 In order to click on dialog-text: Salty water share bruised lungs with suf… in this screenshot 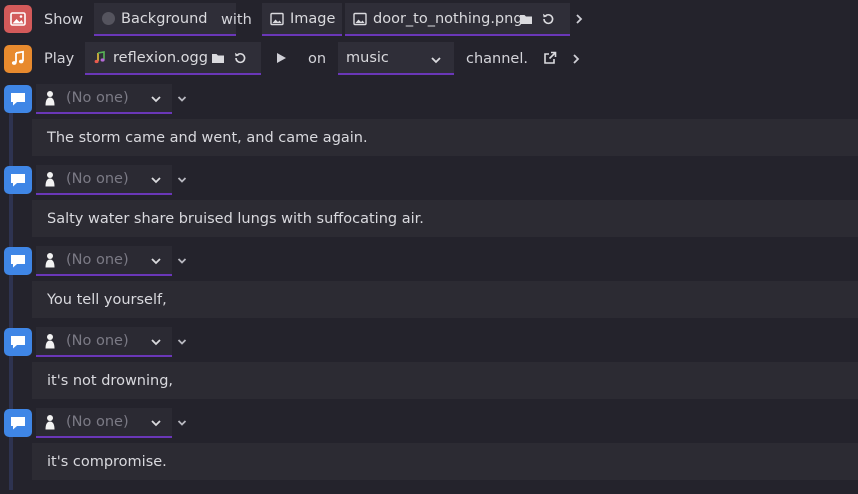, I will do `click(235, 218)`.